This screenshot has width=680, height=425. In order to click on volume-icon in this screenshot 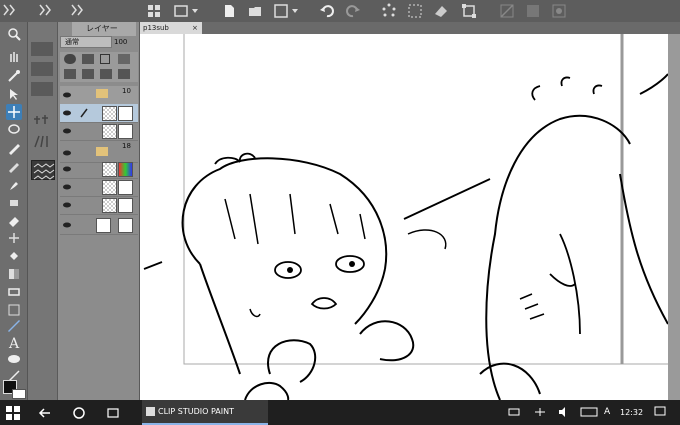, I will do `click(564, 412)`.